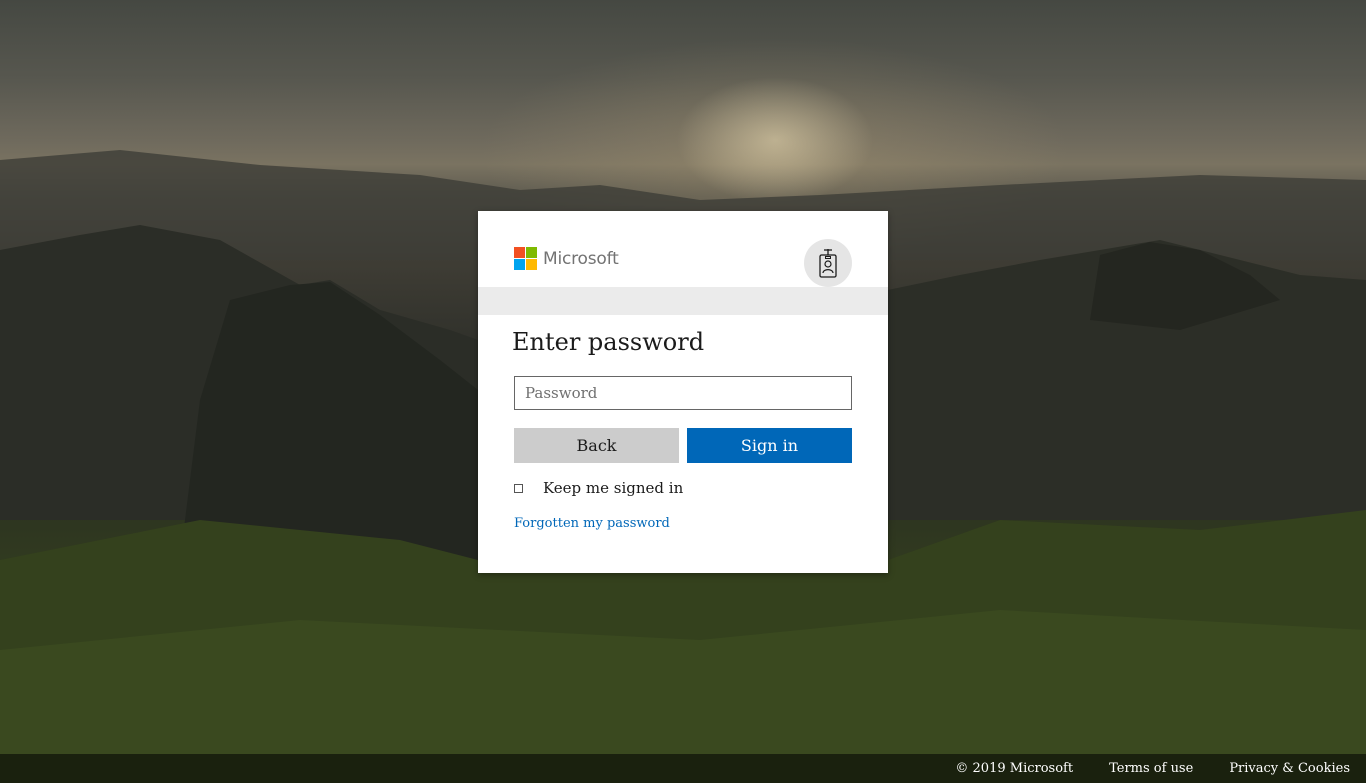  I want to click on keep-signed-in-checkbox, so click(518, 488).